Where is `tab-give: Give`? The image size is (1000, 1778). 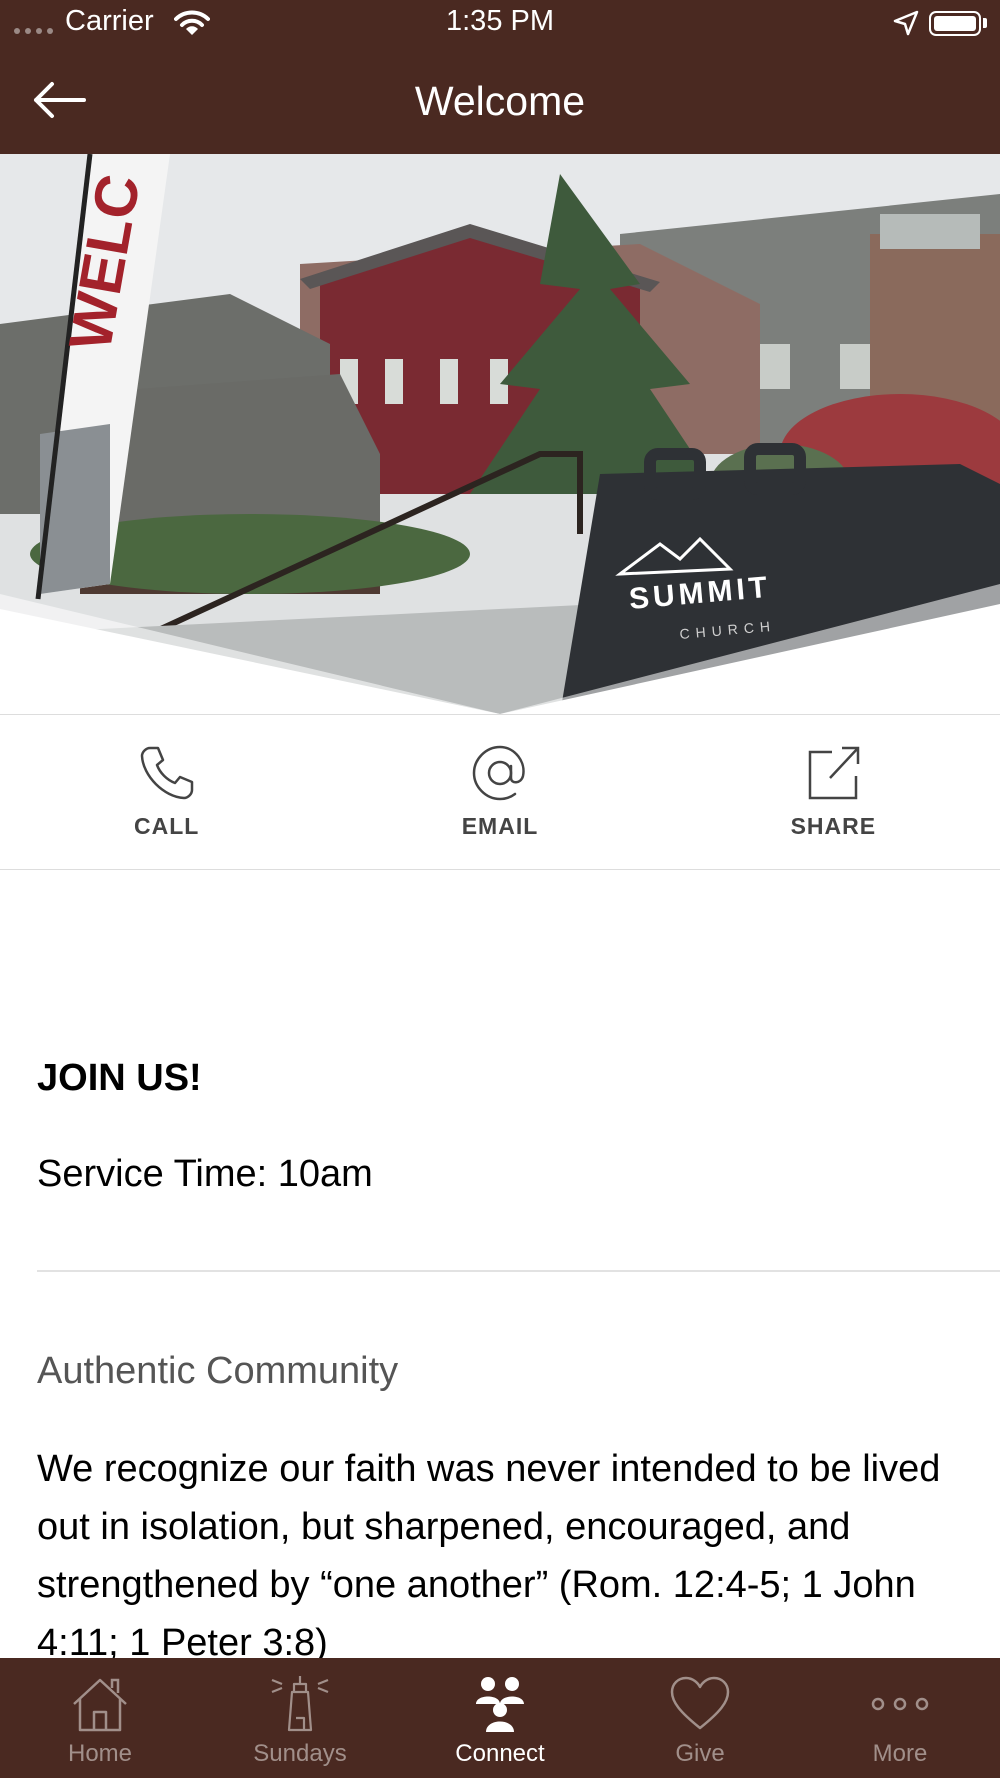
tab-give: Give is located at coordinates (700, 1718).